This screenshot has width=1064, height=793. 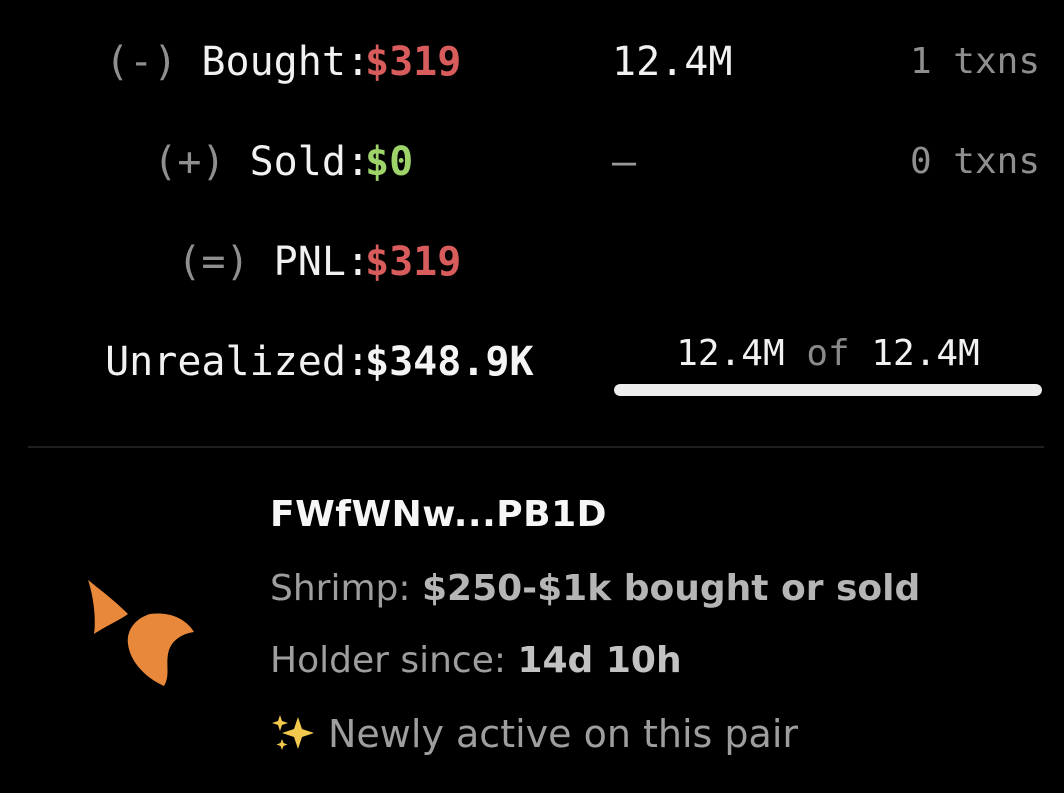 I want to click on pnl-row: (=) PNL: $319, so click(x=532, y=262).